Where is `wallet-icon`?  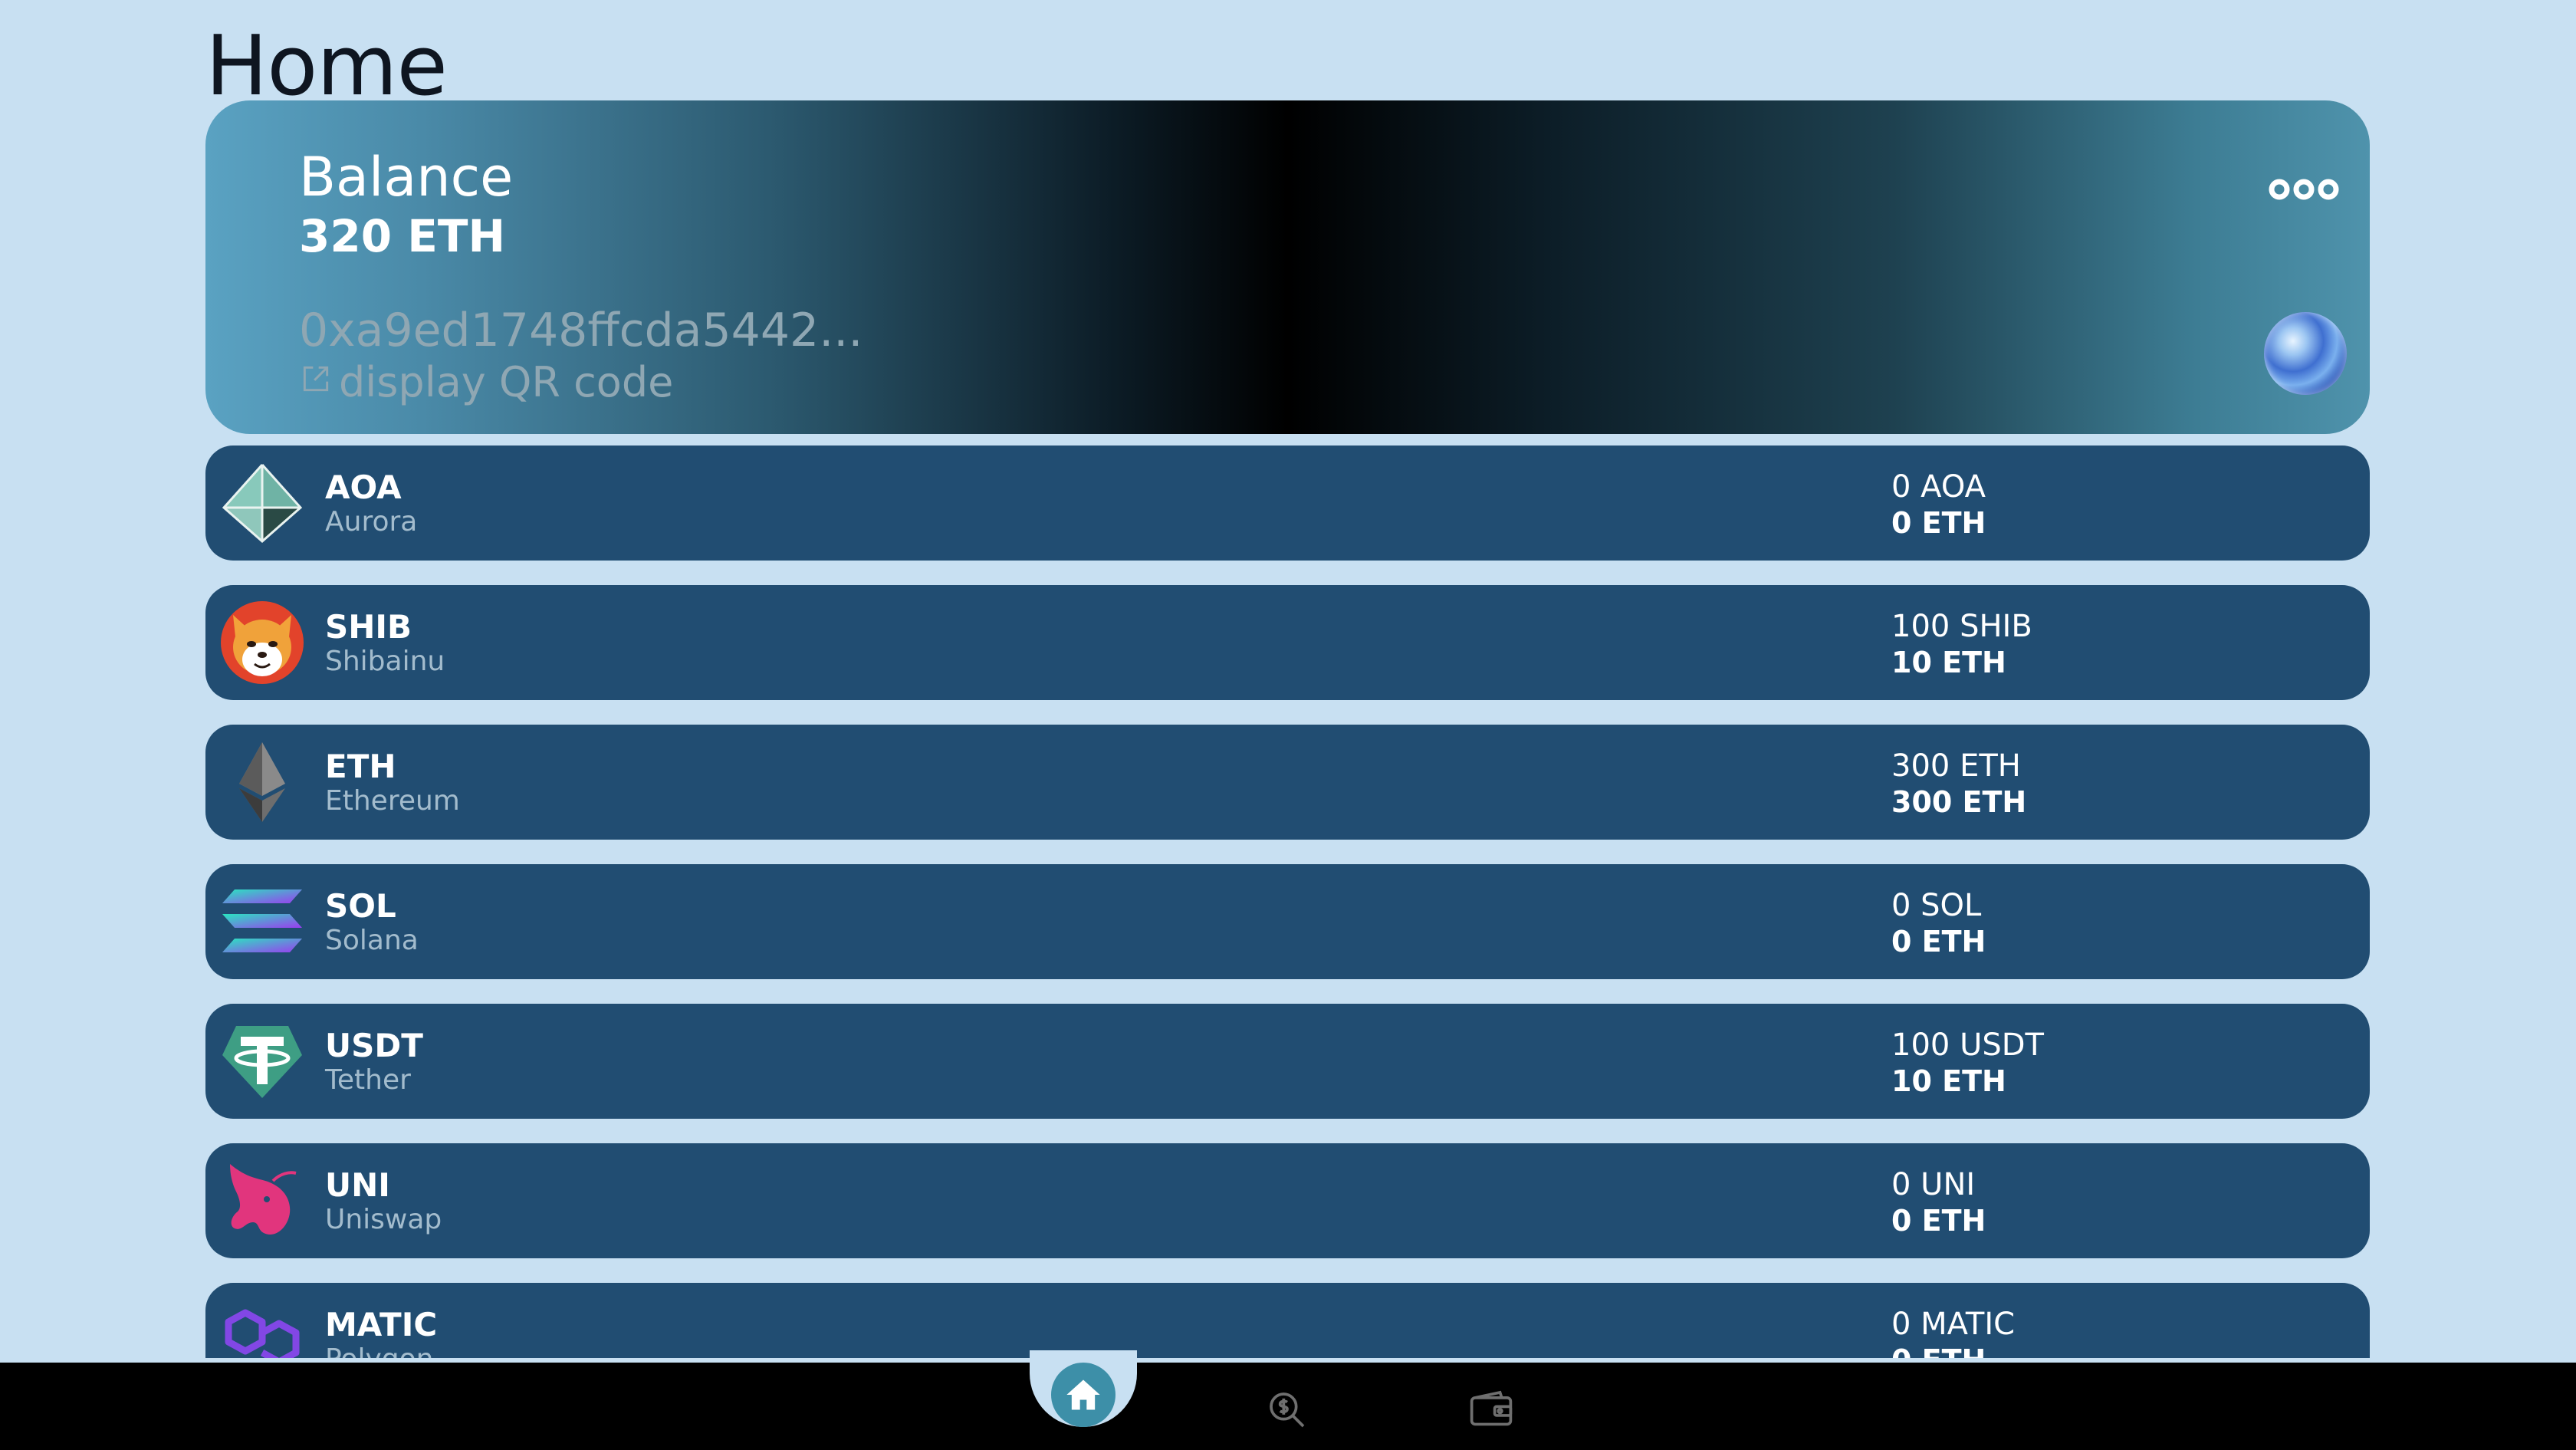
wallet-icon is located at coordinates (1492, 1408).